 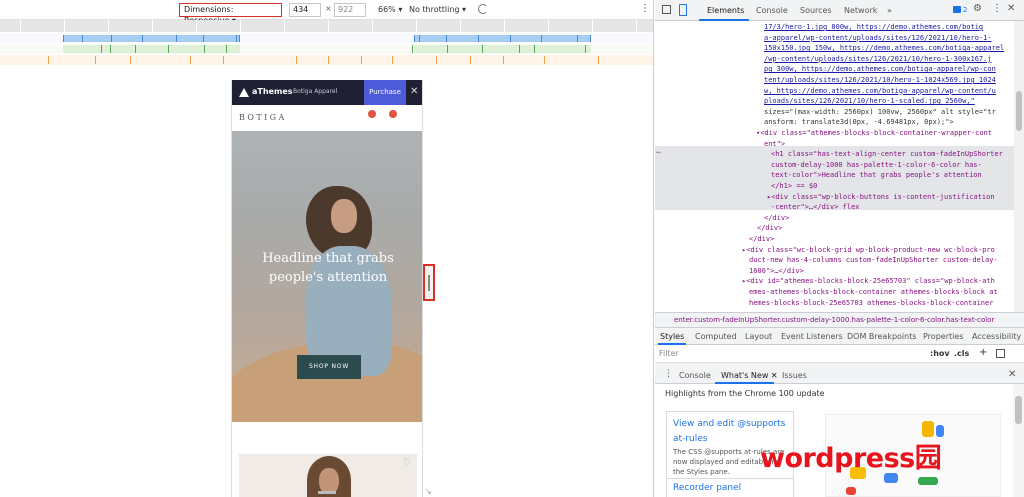 I want to click on throttling-select: No throttling ▾, so click(x=437, y=9).